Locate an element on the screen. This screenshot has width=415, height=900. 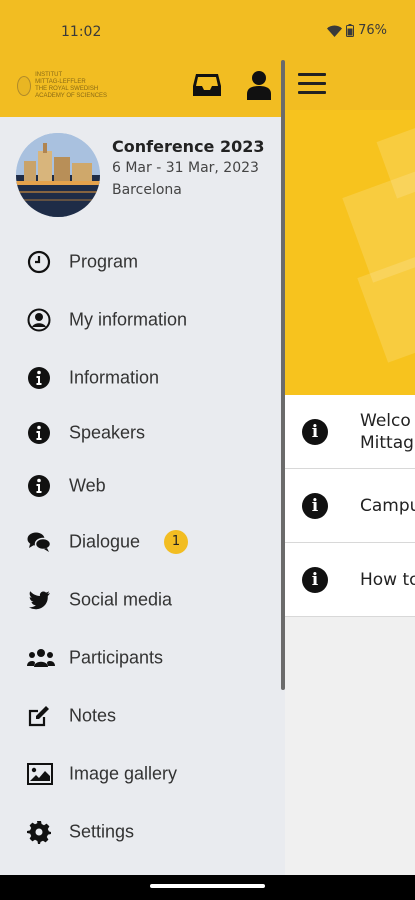
conference-location: Barcelona is located at coordinates (147, 190).